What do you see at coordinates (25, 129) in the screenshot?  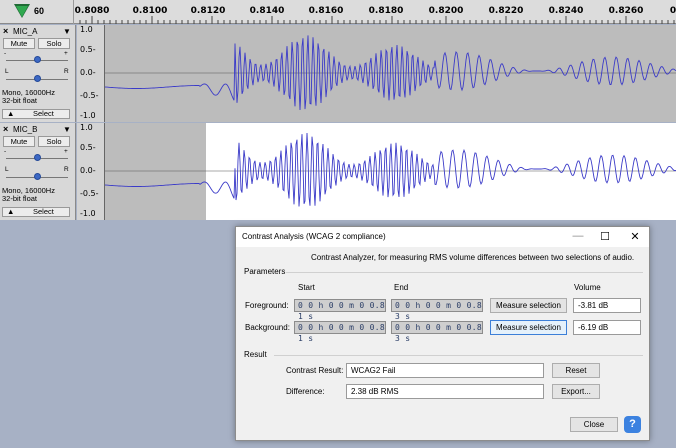 I see `track-name: MIC_B` at bounding box center [25, 129].